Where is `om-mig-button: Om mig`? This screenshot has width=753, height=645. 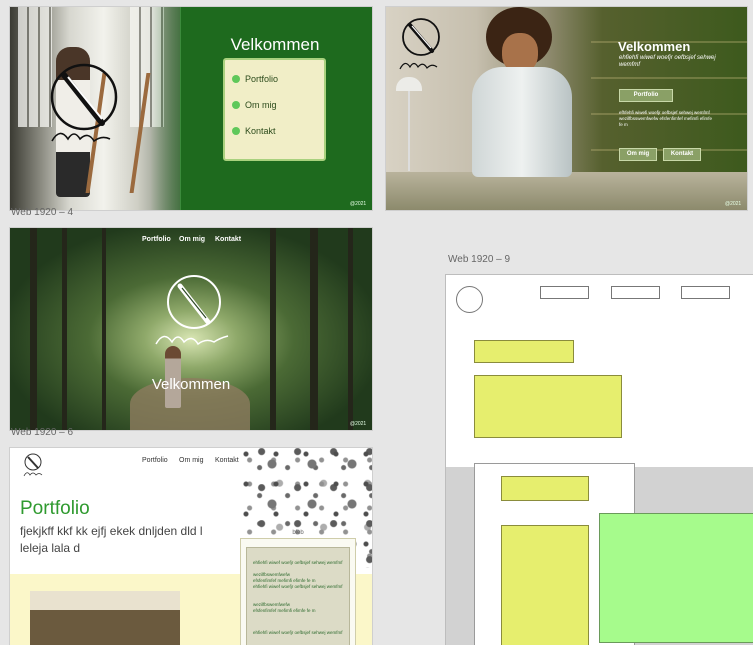
om-mig-button: Om mig is located at coordinates (638, 154).